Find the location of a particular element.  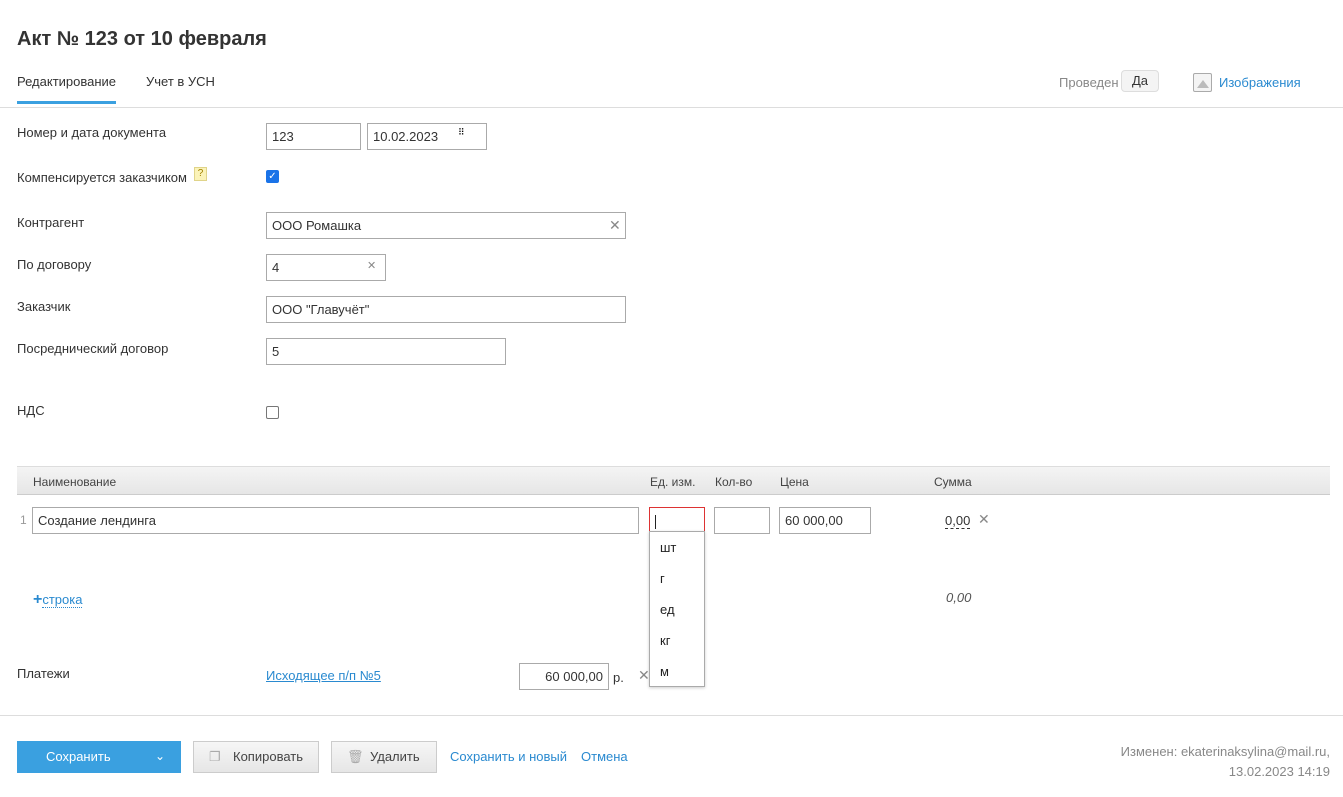

row-number: 1 is located at coordinates (23, 520).